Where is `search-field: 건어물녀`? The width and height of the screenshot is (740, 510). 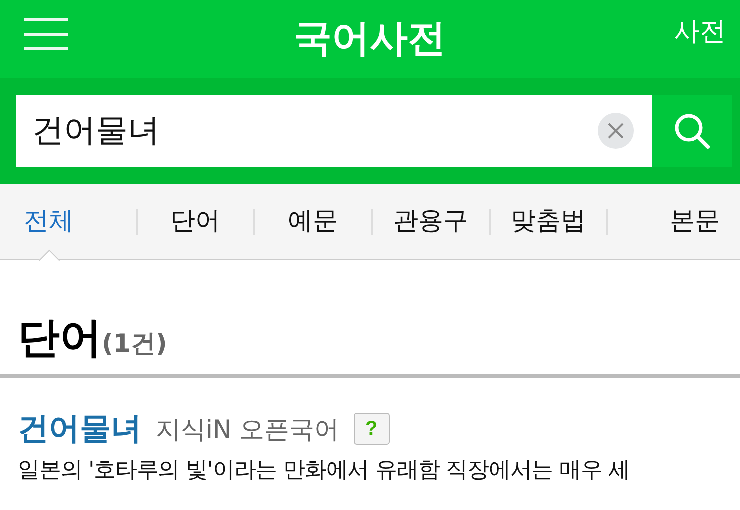 search-field: 건어물녀 is located at coordinates (334, 131).